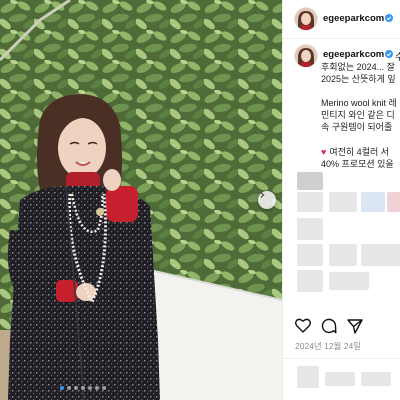 The height and width of the screenshot is (400, 400). I want to click on carousel-dots, so click(83, 388).